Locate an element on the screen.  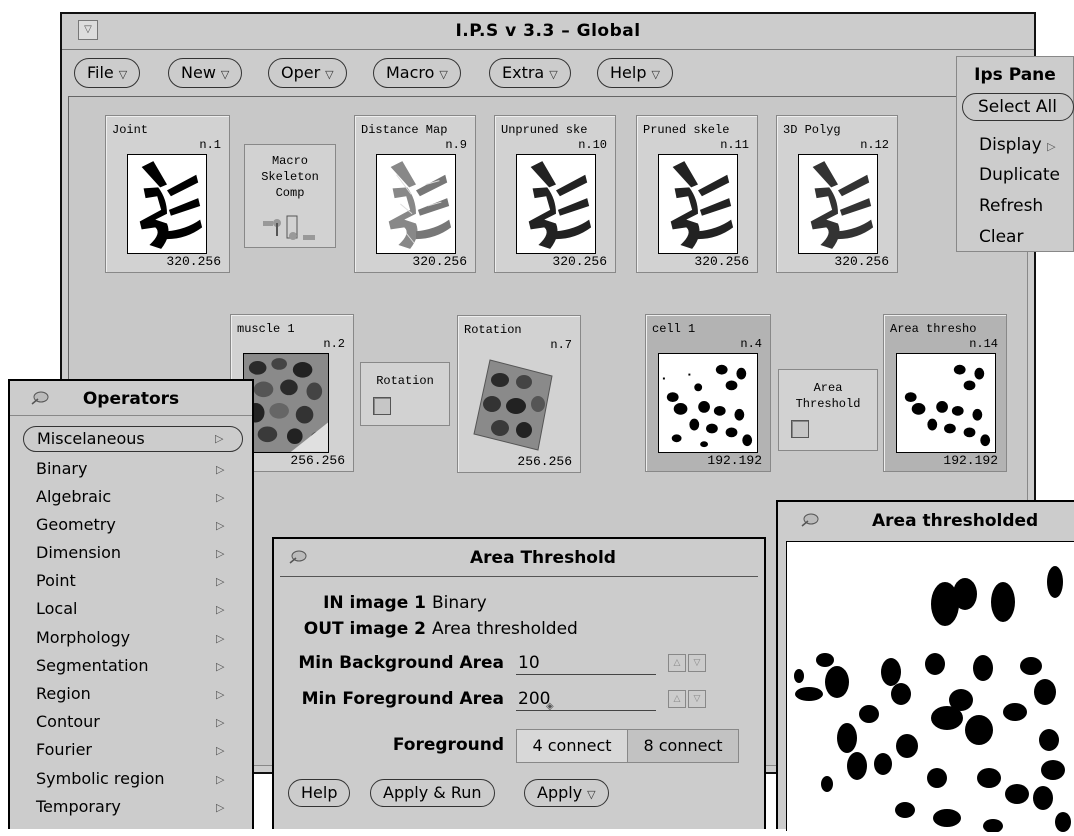
macro-diagram-icon is located at coordinates (289, 227).